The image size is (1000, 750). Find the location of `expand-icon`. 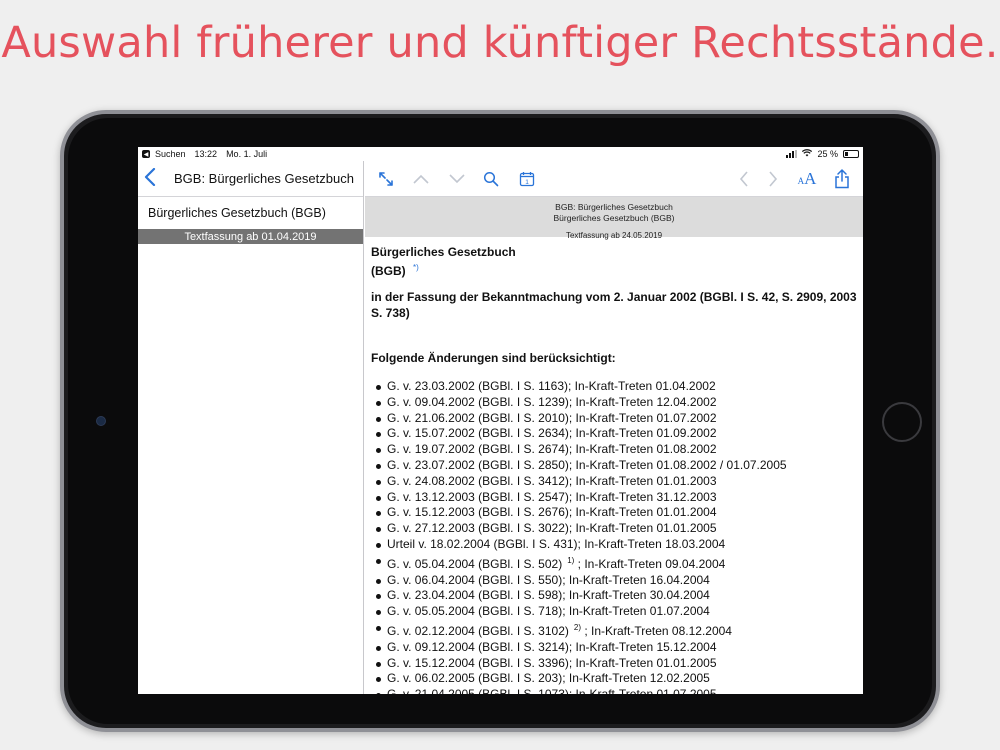

expand-icon is located at coordinates (386, 179).